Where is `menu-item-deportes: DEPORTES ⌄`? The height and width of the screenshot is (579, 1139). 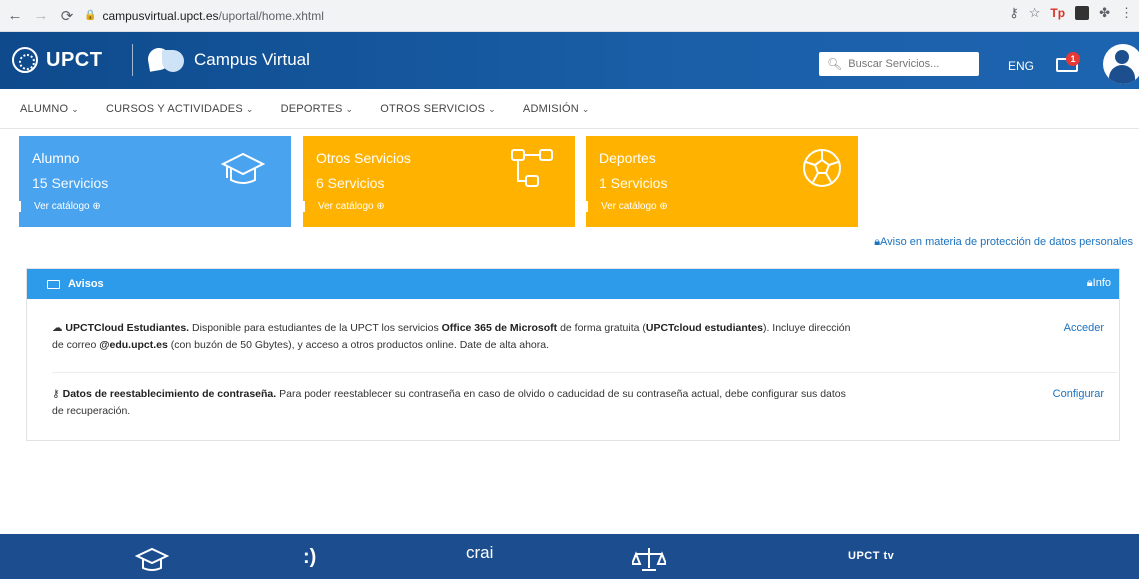 menu-item-deportes: DEPORTES ⌄ is located at coordinates (317, 109).